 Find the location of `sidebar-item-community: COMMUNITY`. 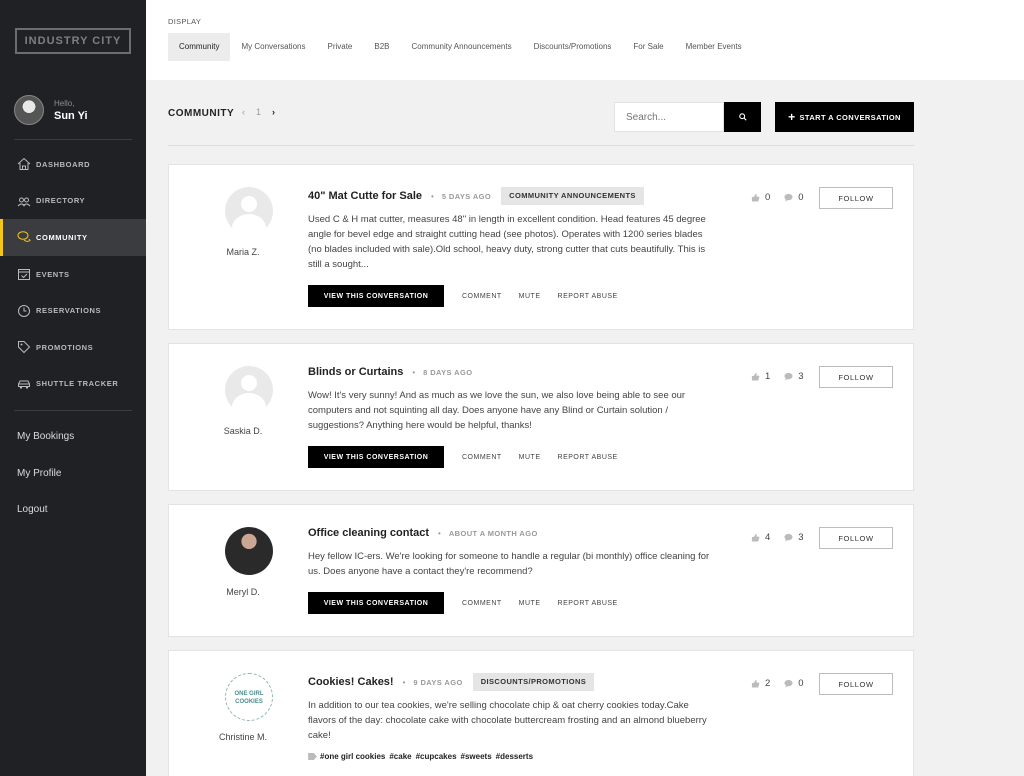

sidebar-item-community: COMMUNITY is located at coordinates (73, 237).